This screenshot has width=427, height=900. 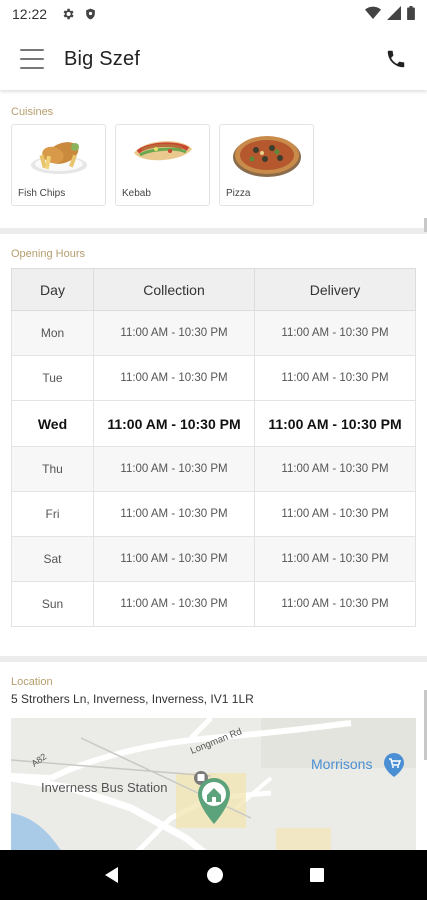 I want to click on restaurant-title: Big Szef, so click(x=102, y=58).